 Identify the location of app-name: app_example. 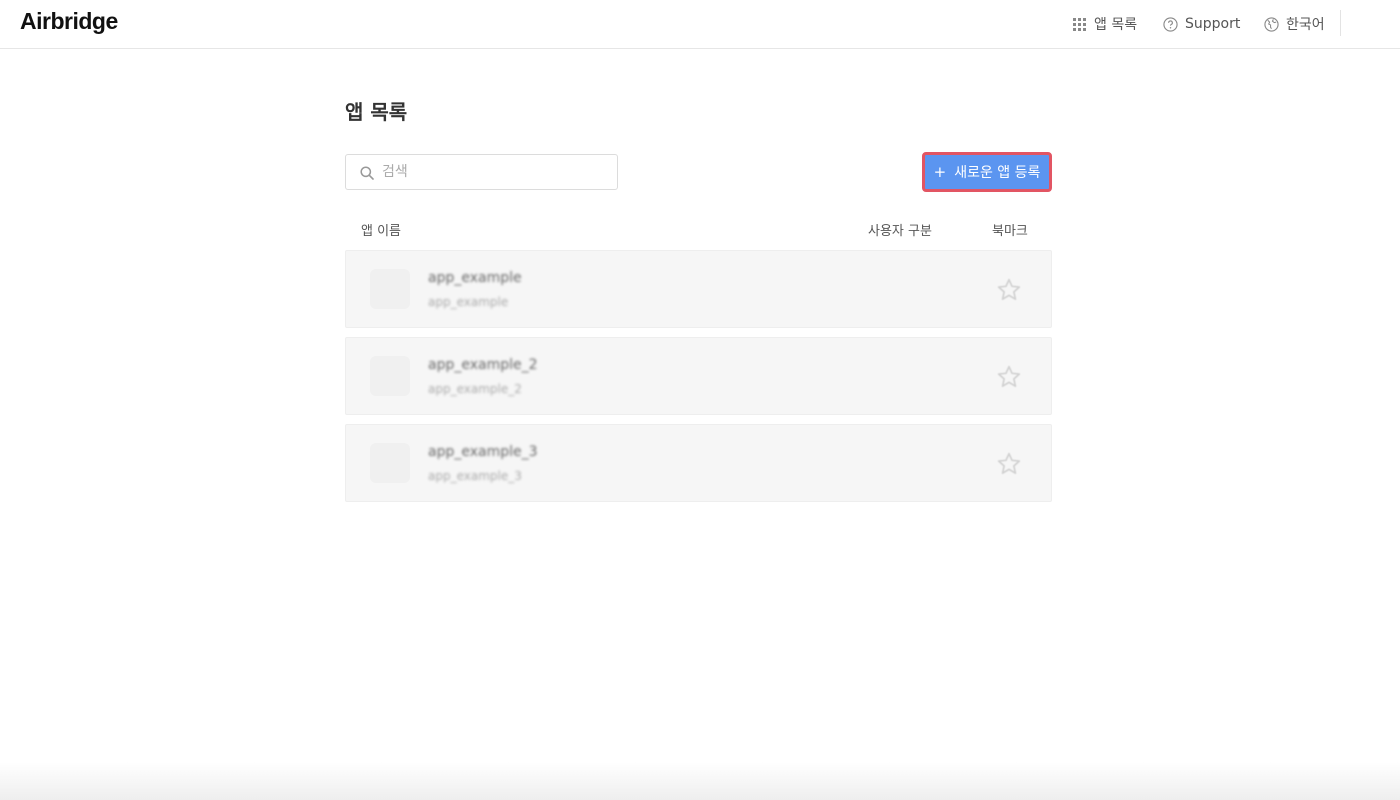
(475, 278).